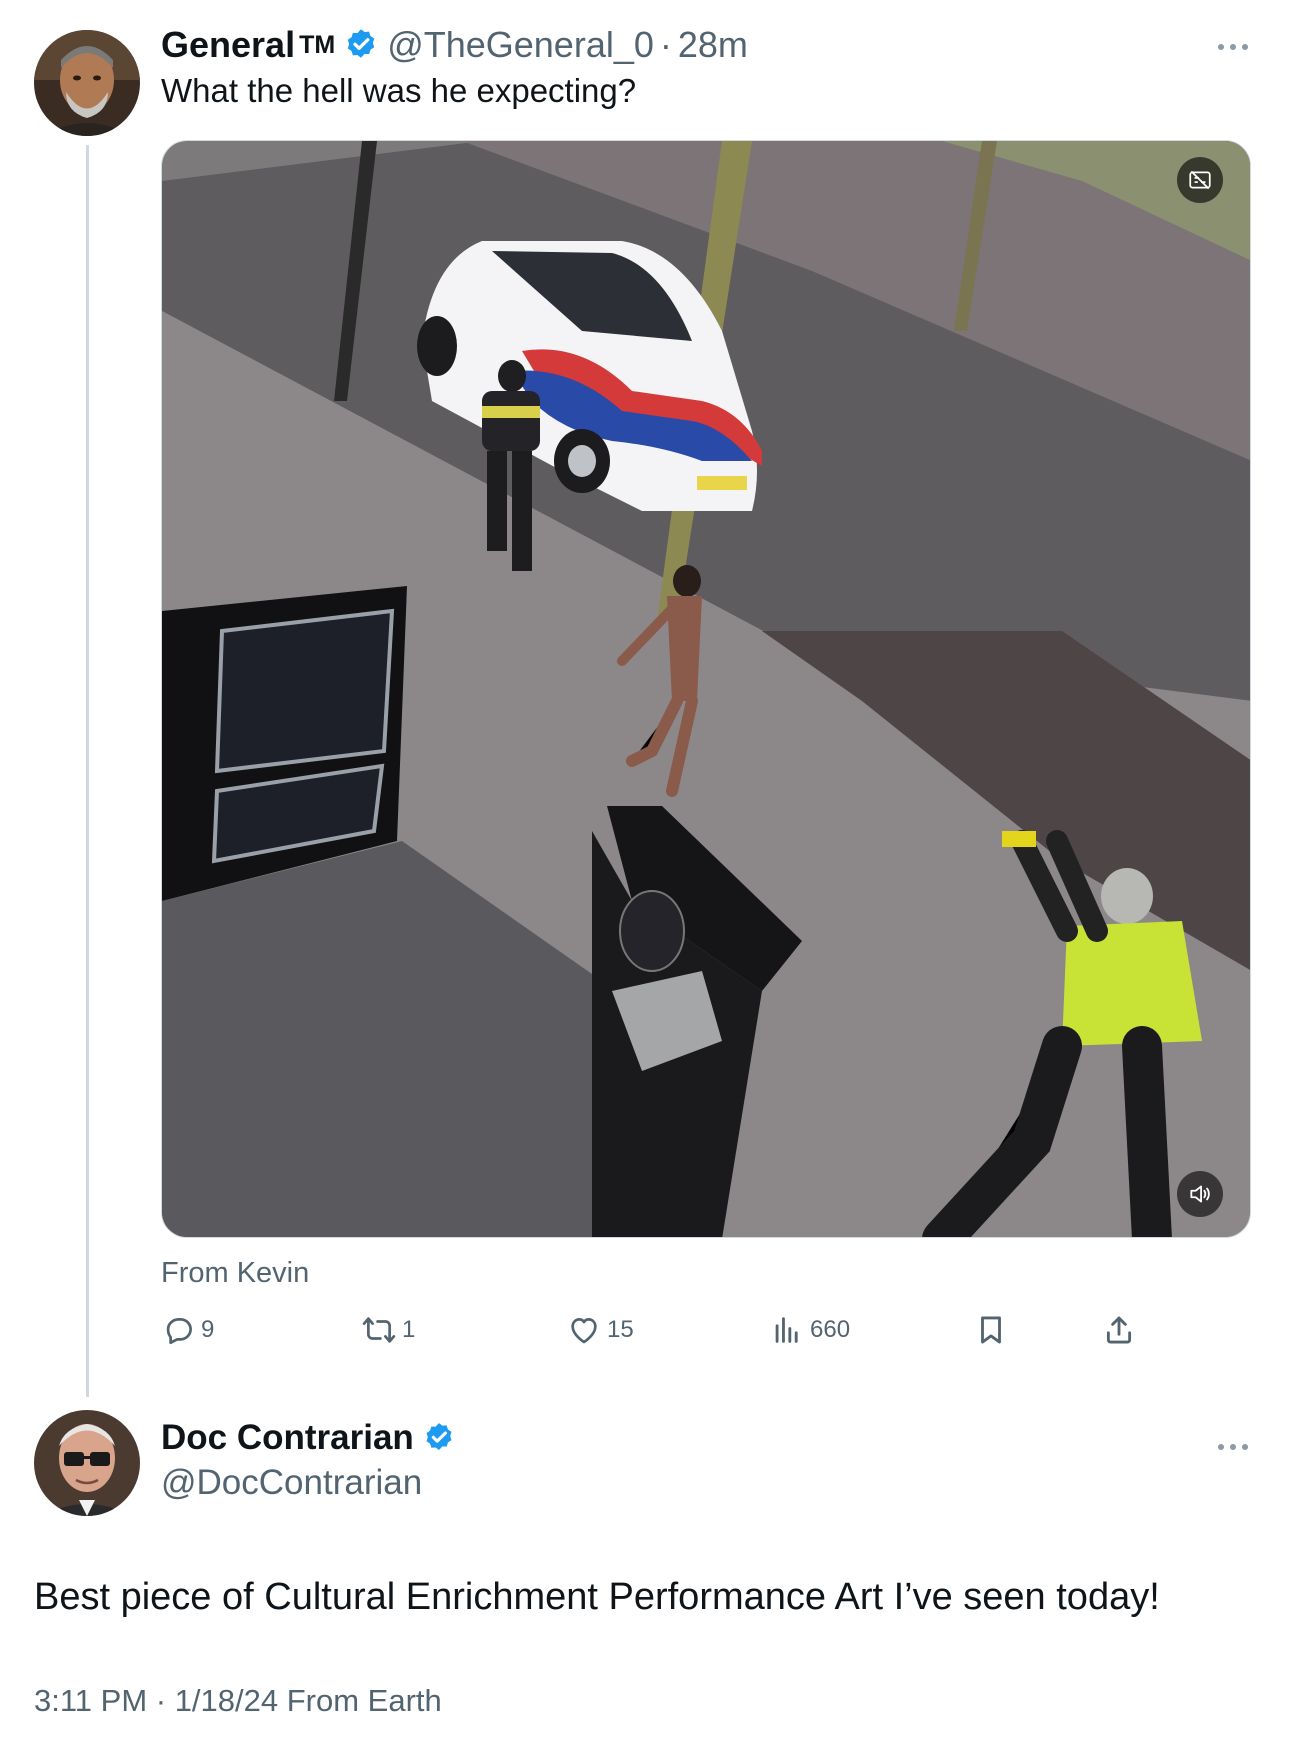 The width and height of the screenshot is (1296, 1739). Describe the element at coordinates (317, 44) in the screenshot. I see `trademark-label: TM` at that location.